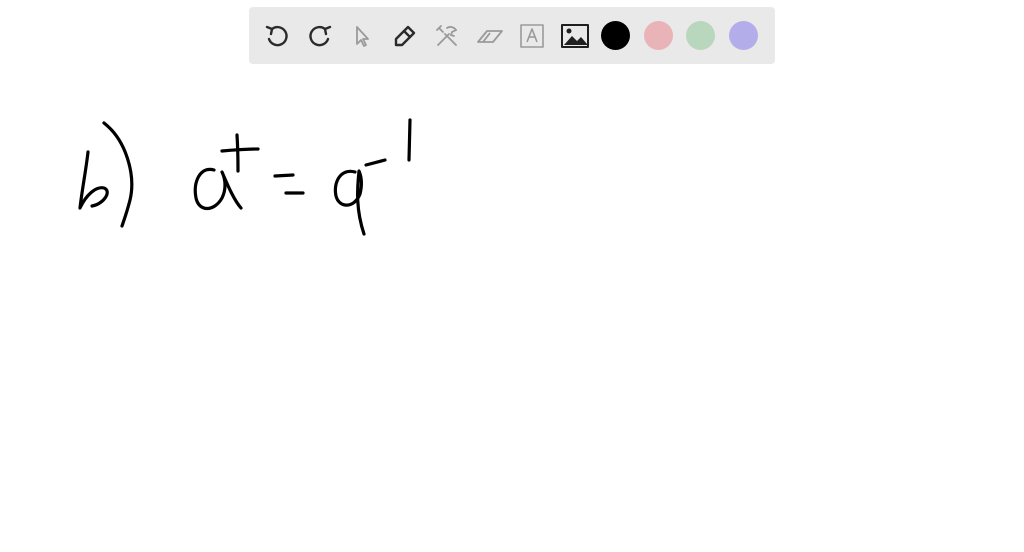 The image size is (1024, 552). I want to click on text-tool-button, so click(532, 36).